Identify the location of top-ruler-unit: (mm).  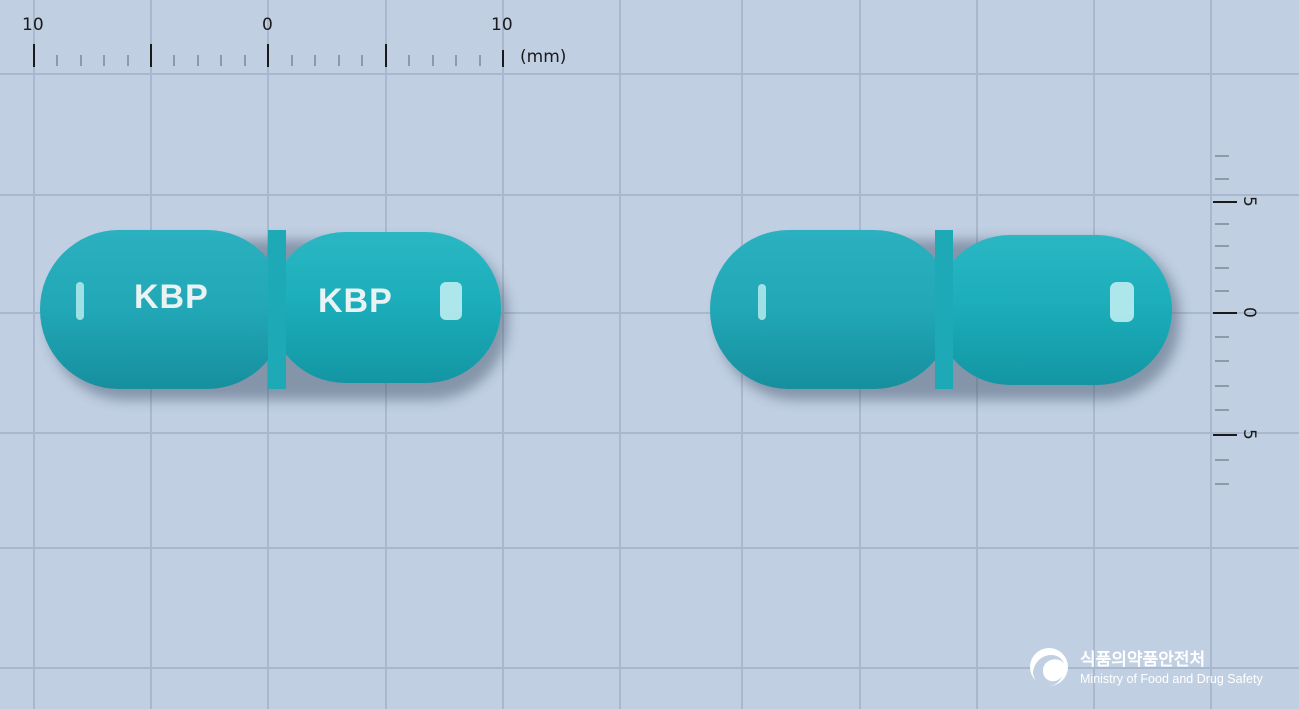
(543, 57).